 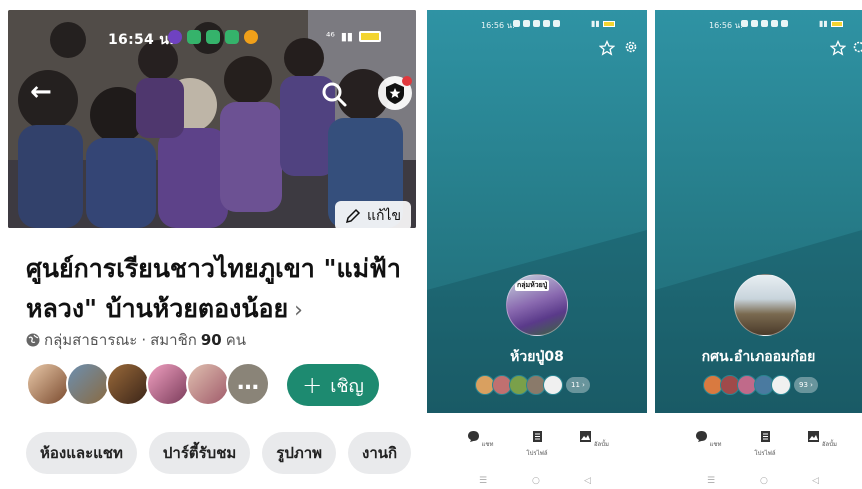 I want to click on system-status-icons: ⁴⁶ ▮▮, so click(x=353, y=36).